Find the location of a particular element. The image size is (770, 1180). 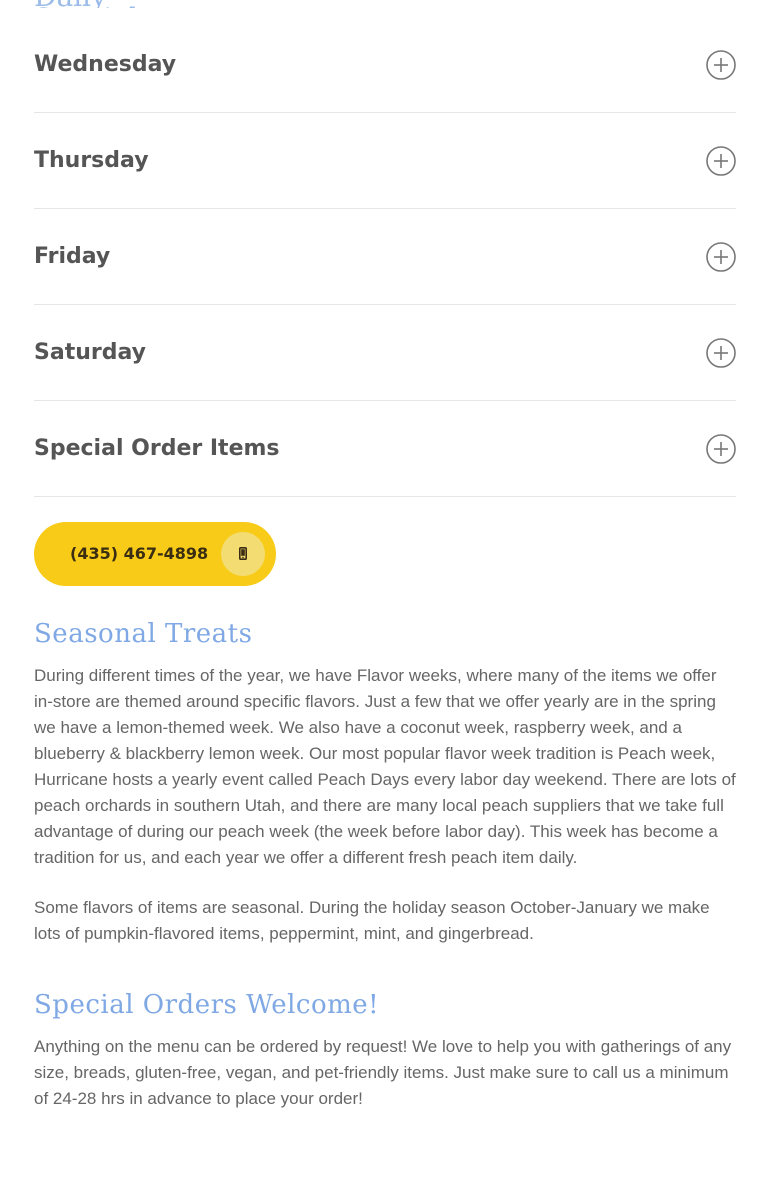

accordion-title: Wednesday is located at coordinates (105, 65).